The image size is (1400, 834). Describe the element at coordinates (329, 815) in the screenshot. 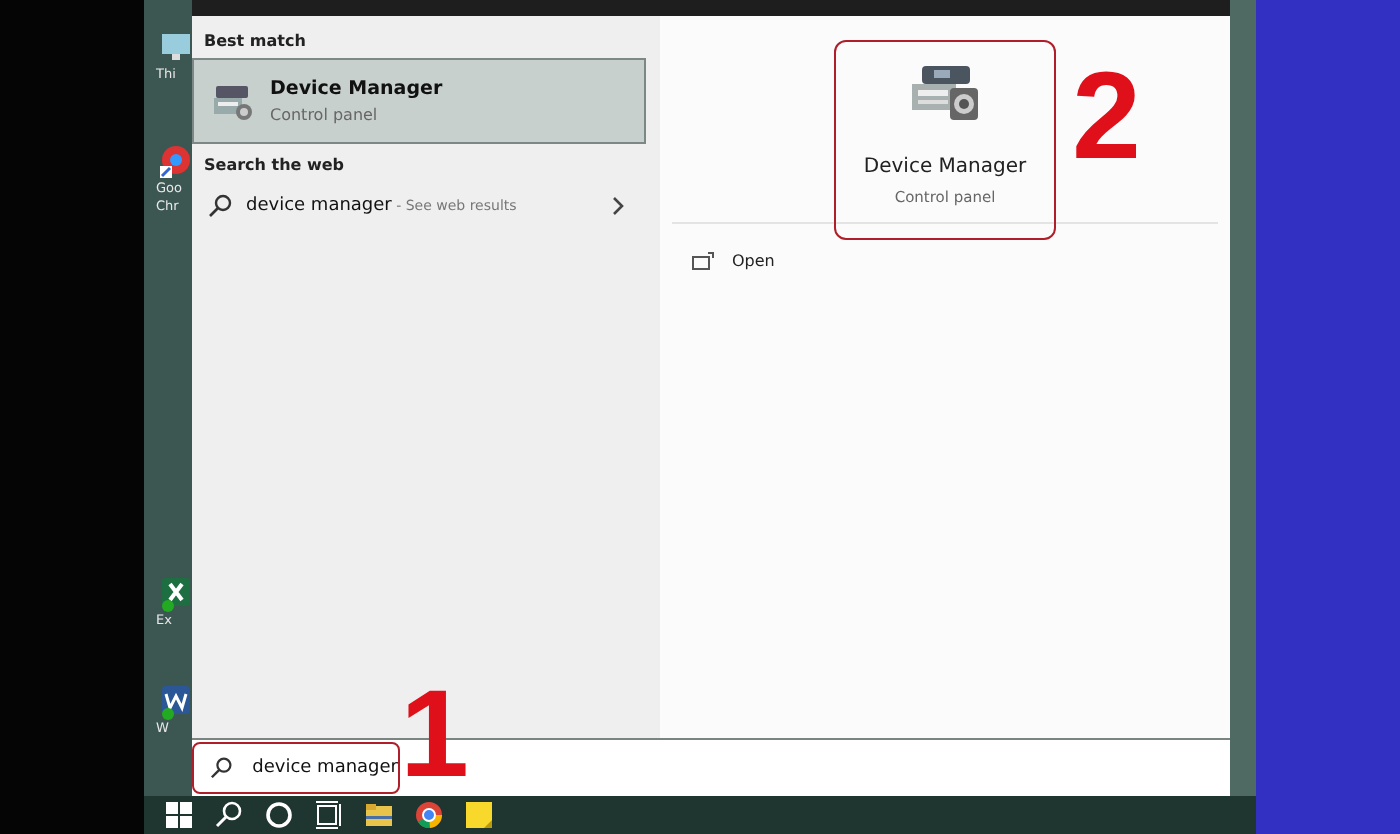

I see `task-view-icon` at that location.